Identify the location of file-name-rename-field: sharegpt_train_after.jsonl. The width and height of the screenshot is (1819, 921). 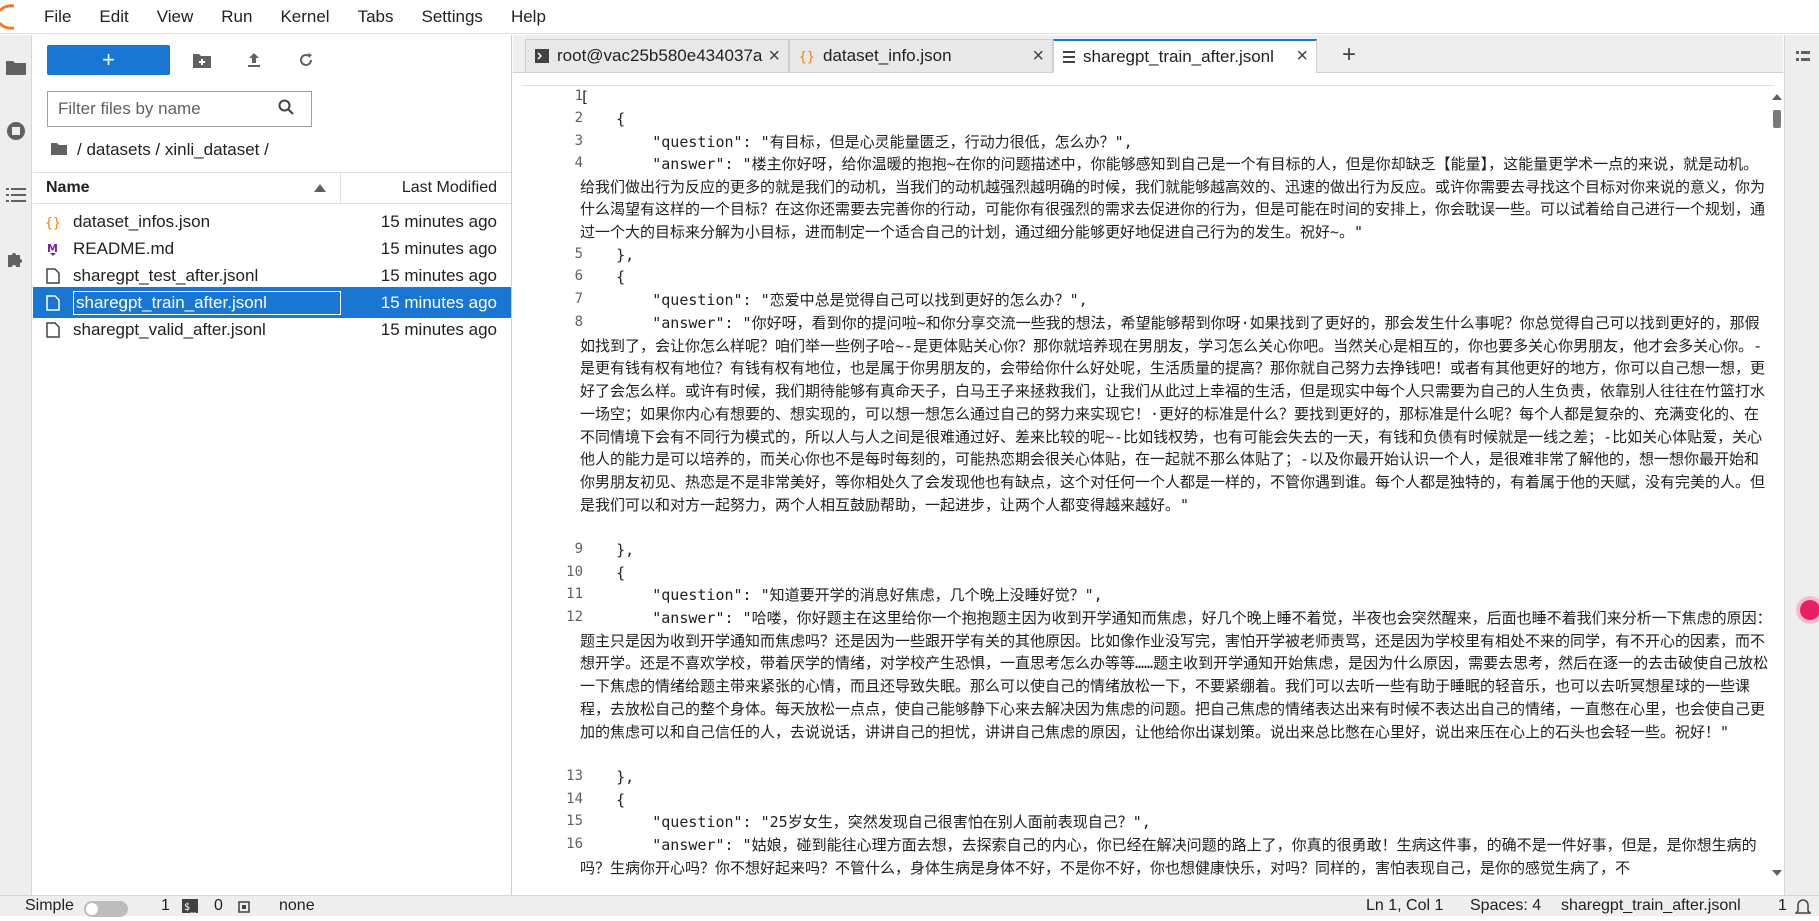
(208, 302).